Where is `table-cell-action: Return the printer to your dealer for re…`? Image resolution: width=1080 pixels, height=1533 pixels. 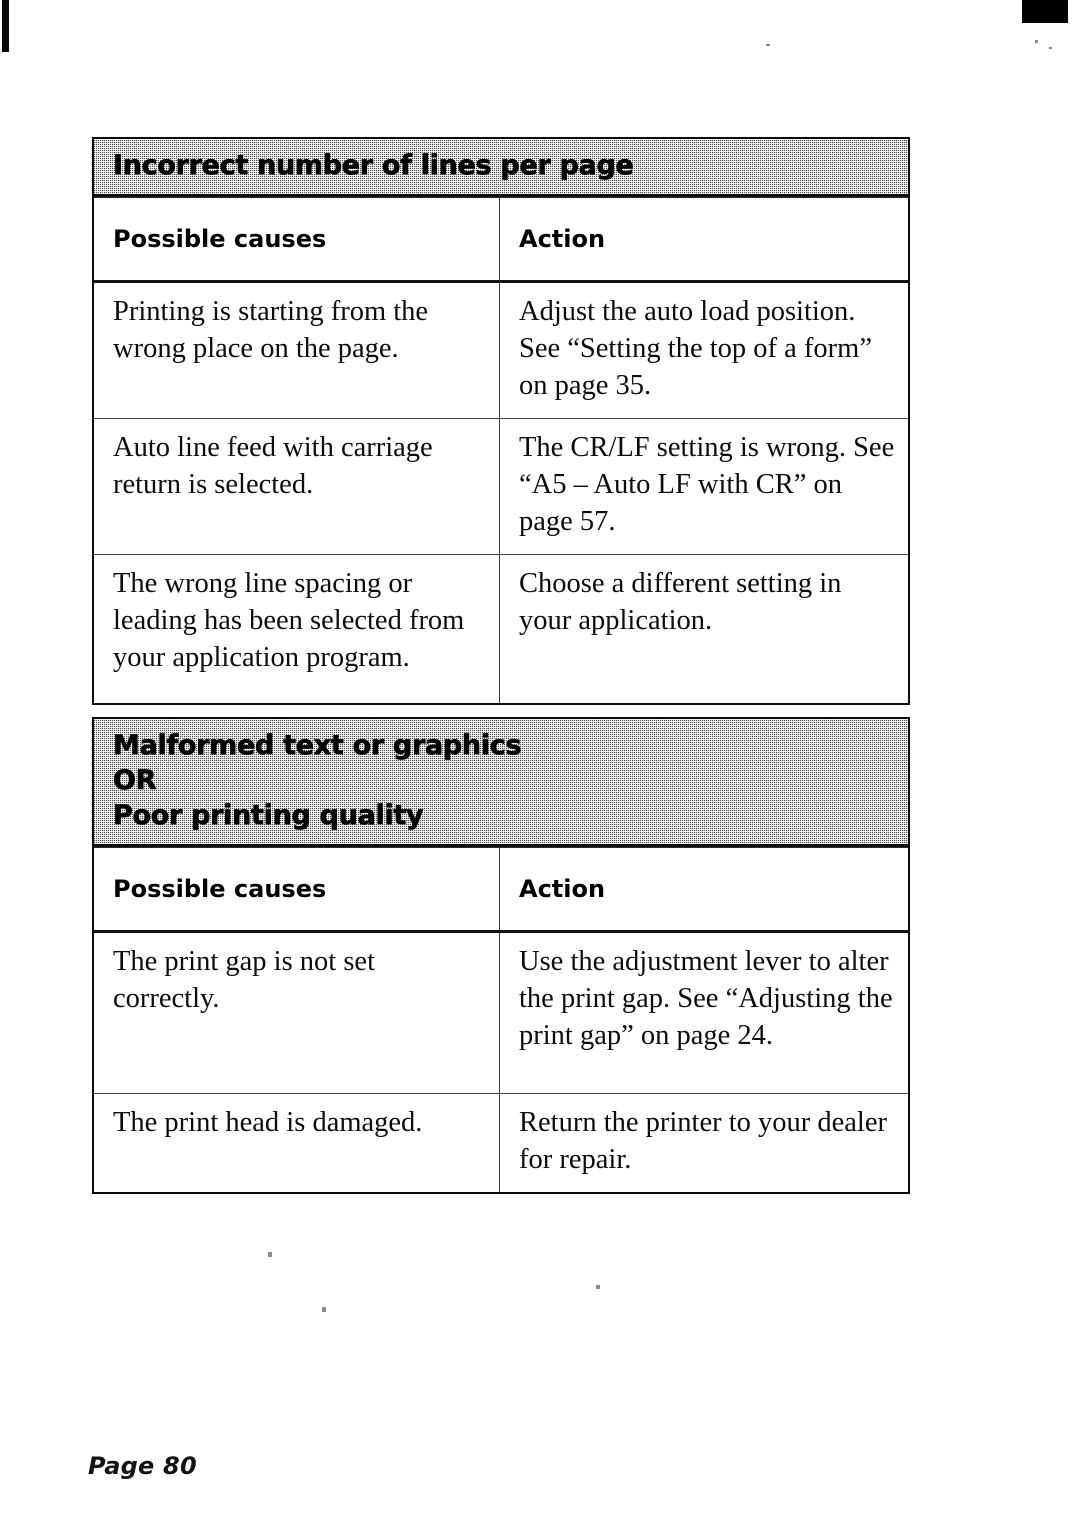
table-cell-action: Return the printer to your dealer for re… is located at coordinates (704, 1143).